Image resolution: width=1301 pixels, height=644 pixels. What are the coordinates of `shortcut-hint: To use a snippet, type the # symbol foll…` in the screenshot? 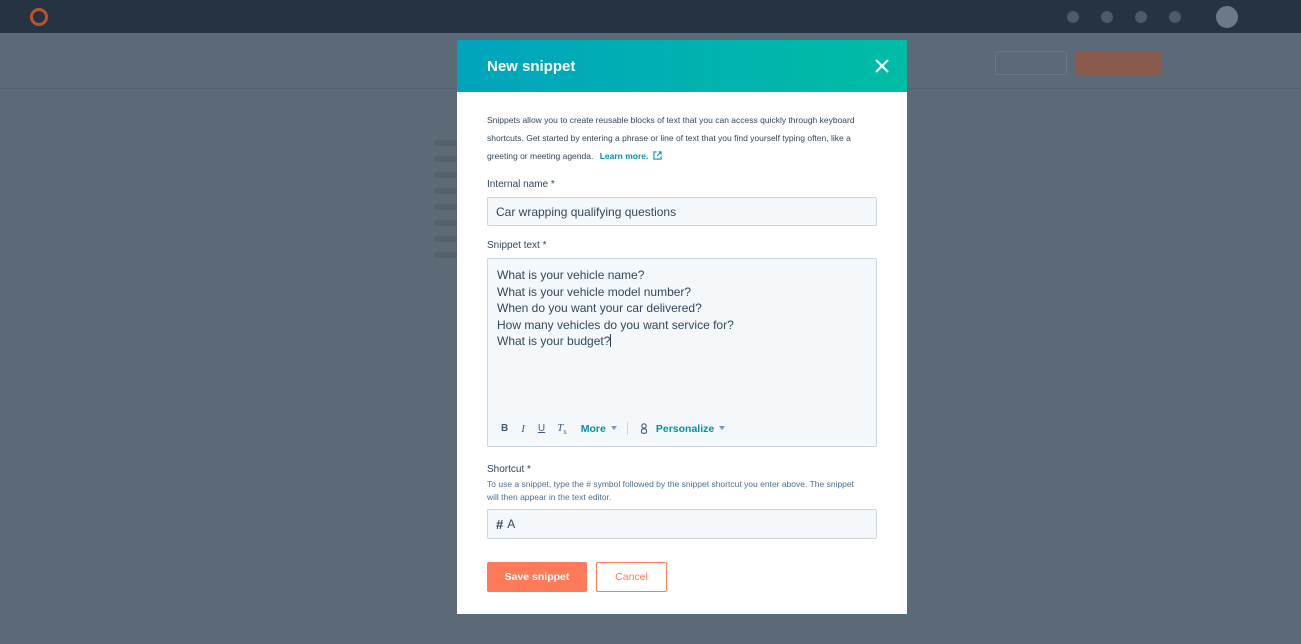 It's located at (670, 490).